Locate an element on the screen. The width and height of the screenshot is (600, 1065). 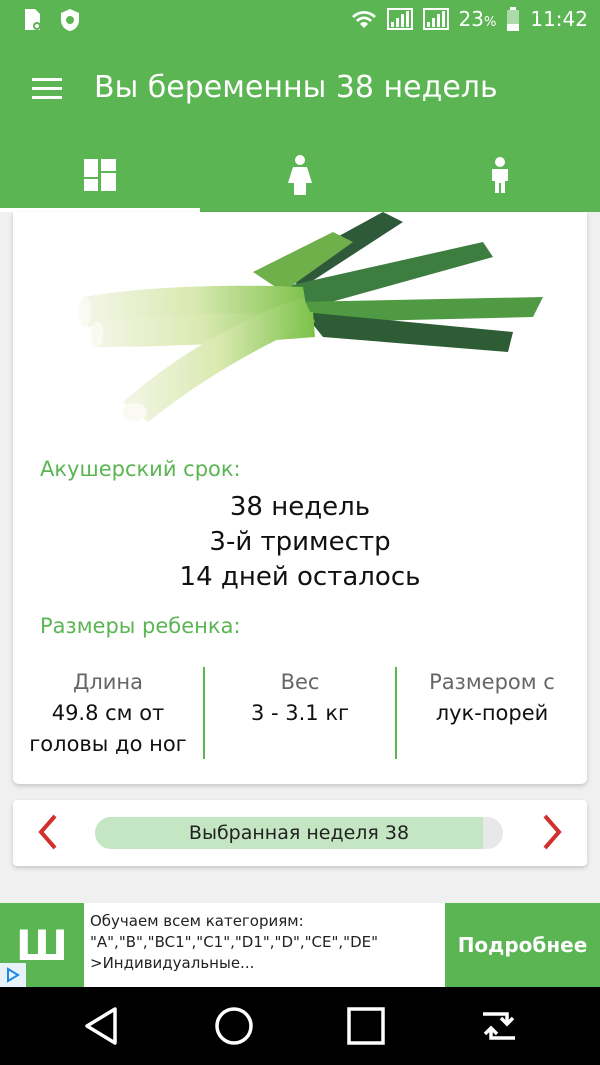
tab-mother is located at coordinates (300, 175).